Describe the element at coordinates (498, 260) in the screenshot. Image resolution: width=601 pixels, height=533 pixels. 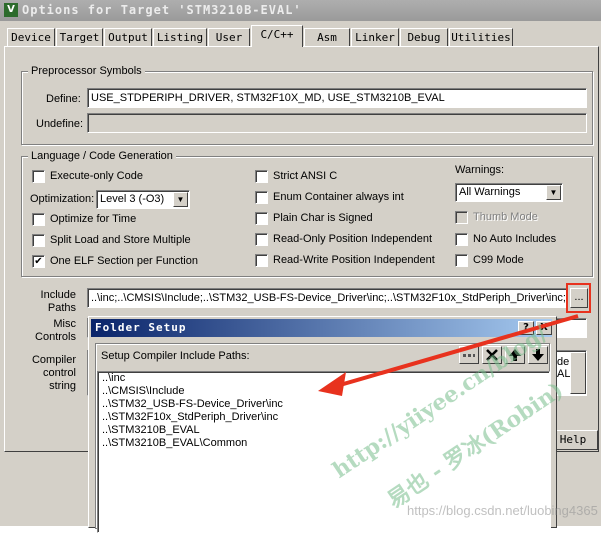
I see `c99-mode-label: C99 Mode` at that location.